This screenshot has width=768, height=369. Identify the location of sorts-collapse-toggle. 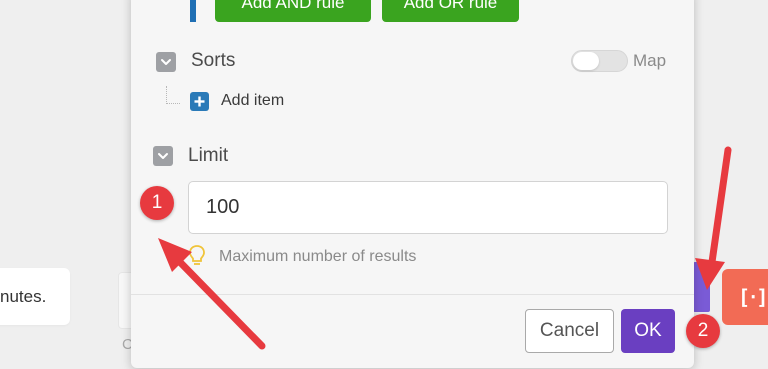
(166, 62).